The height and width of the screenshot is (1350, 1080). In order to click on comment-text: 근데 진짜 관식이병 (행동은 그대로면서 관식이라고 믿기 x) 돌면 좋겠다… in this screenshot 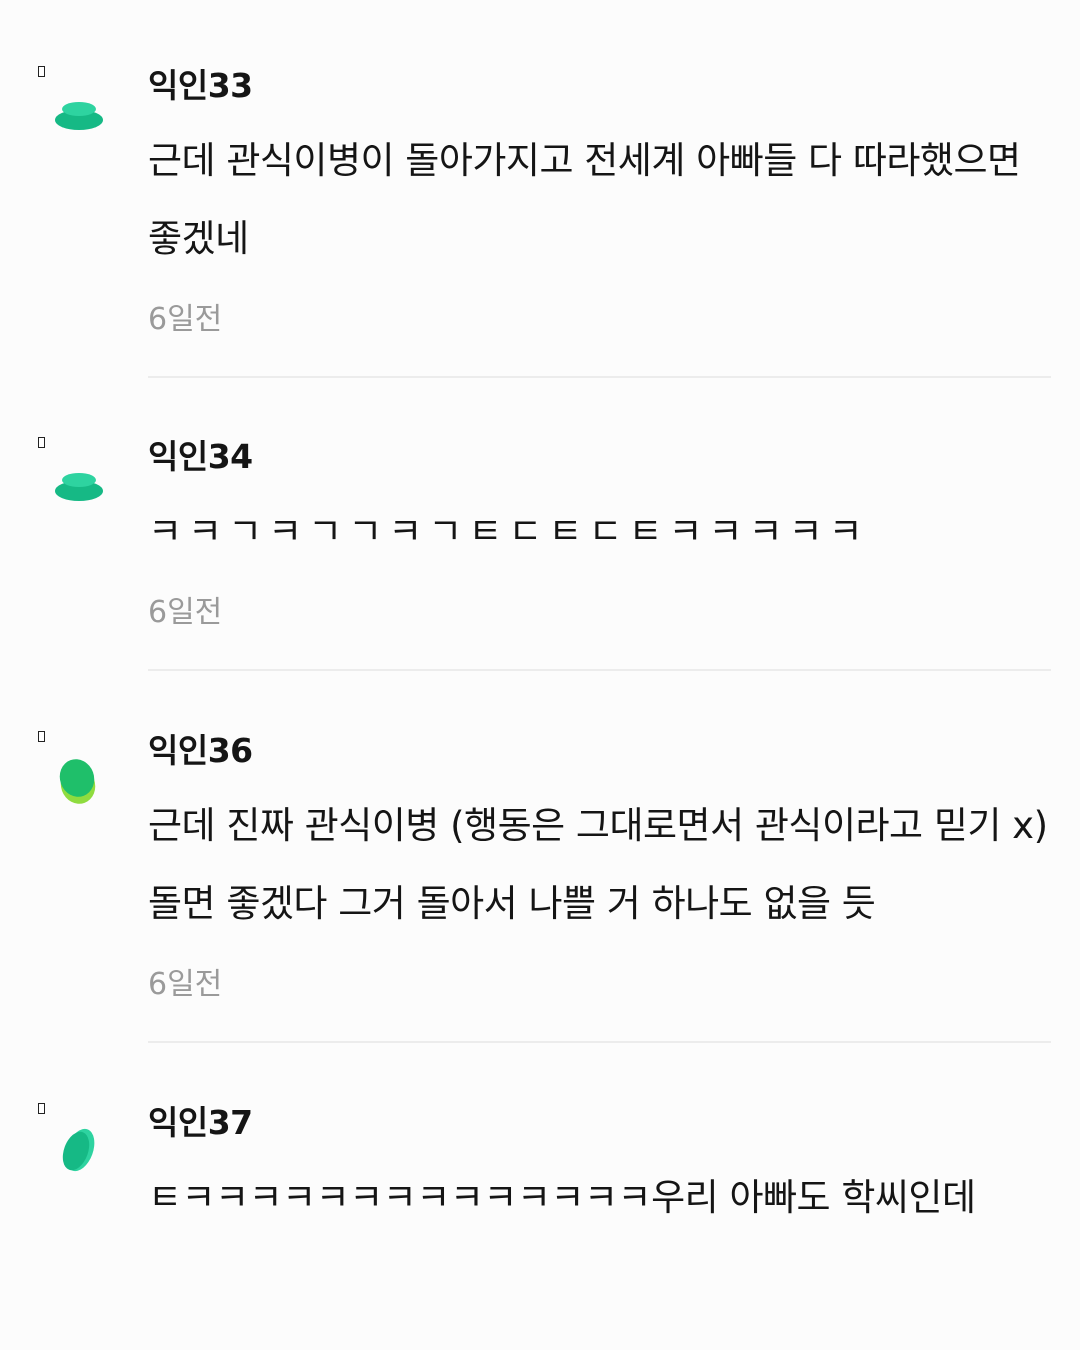, I will do `click(603, 864)`.